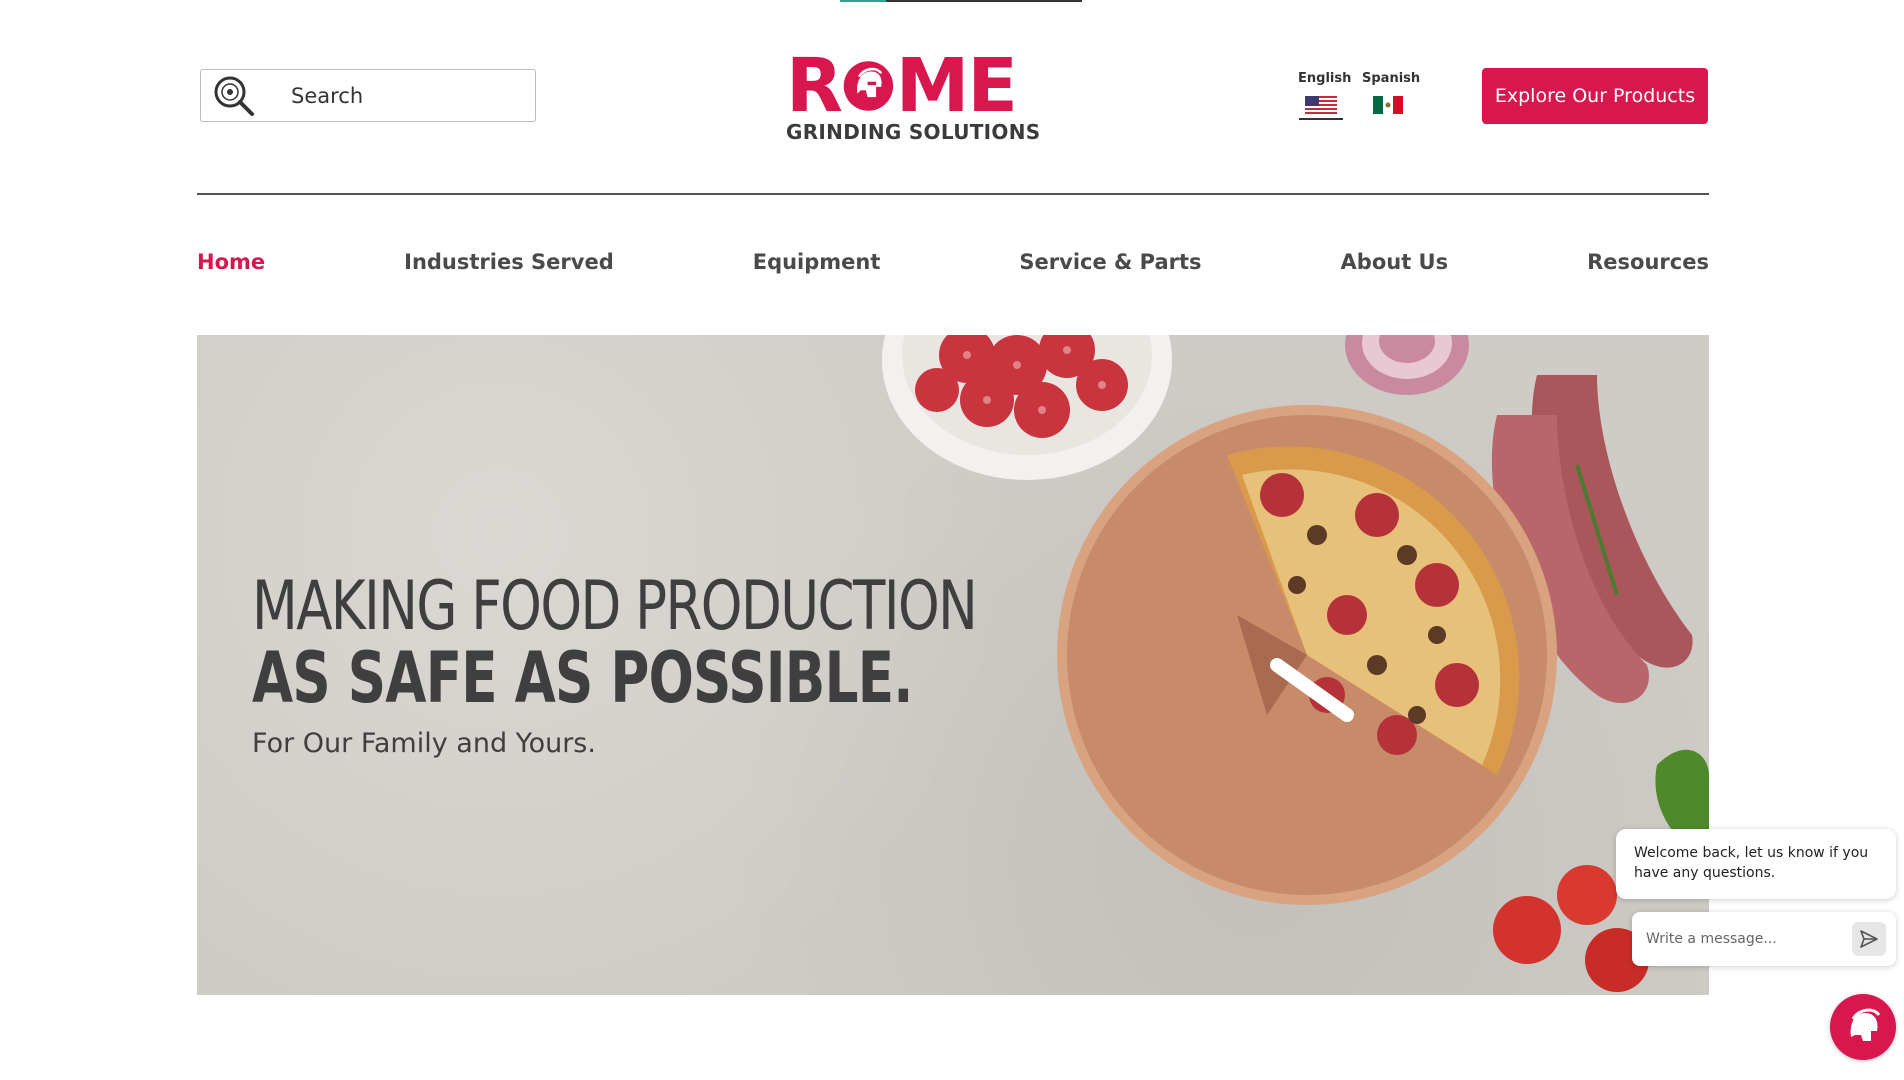 The image size is (1904, 1080). I want to click on chat-input-box, so click(1764, 939).